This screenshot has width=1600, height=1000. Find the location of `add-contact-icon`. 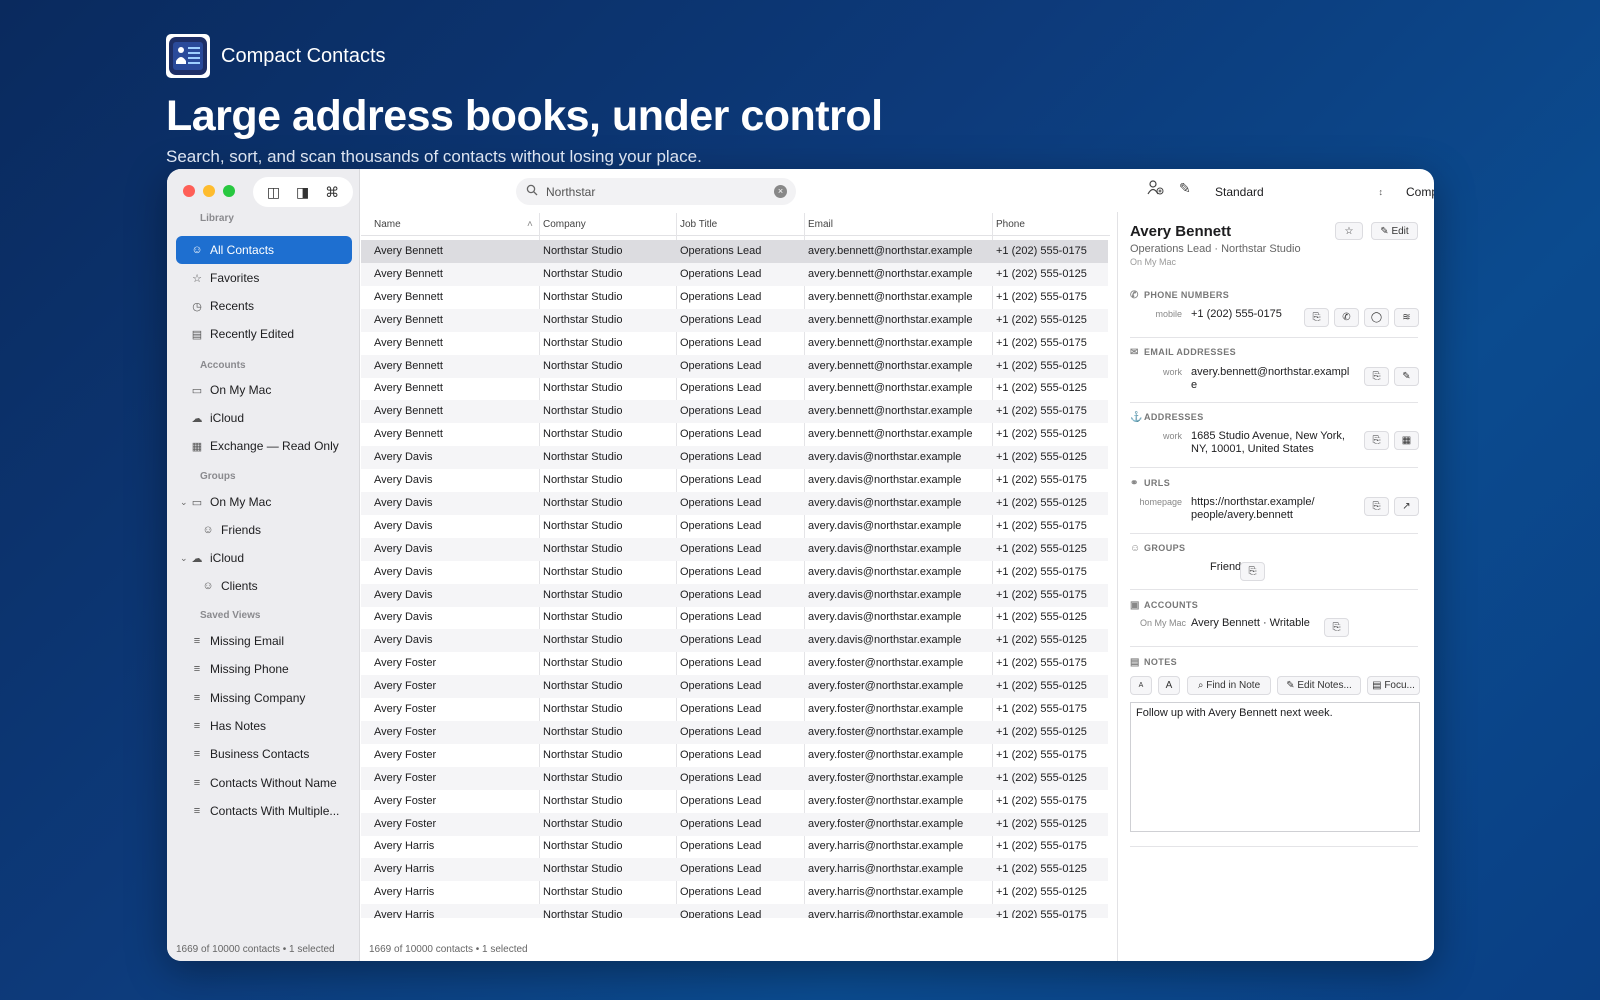

add-contact-icon is located at coordinates (1155, 189).